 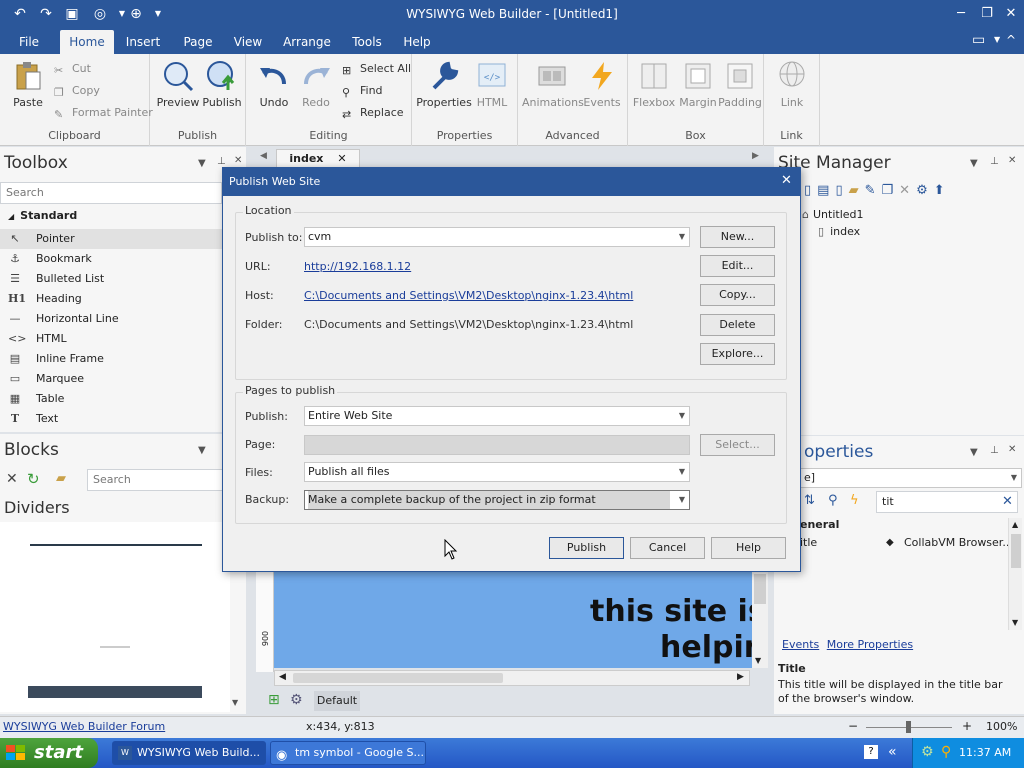 What do you see at coordinates (444, 84) in the screenshot?
I see `properties-button: Properties` at bounding box center [444, 84].